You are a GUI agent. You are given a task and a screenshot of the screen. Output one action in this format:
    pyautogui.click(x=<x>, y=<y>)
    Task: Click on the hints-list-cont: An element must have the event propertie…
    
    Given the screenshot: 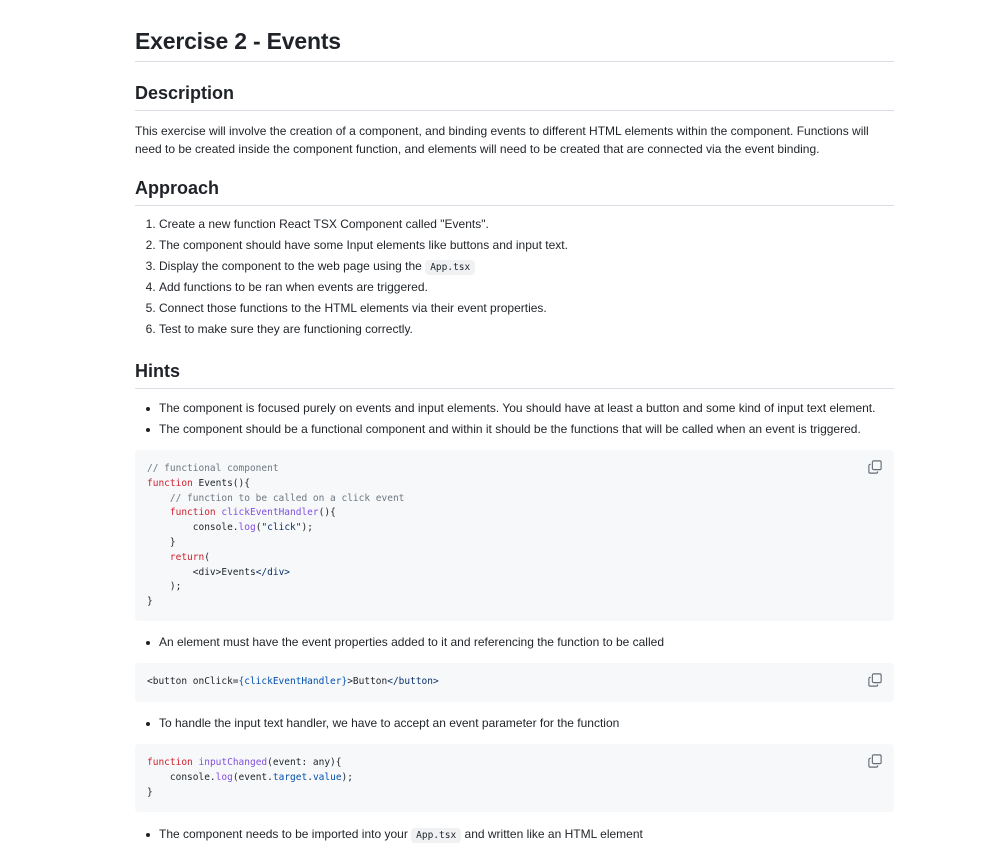 What is the action you would take?
    pyautogui.click(x=514, y=642)
    